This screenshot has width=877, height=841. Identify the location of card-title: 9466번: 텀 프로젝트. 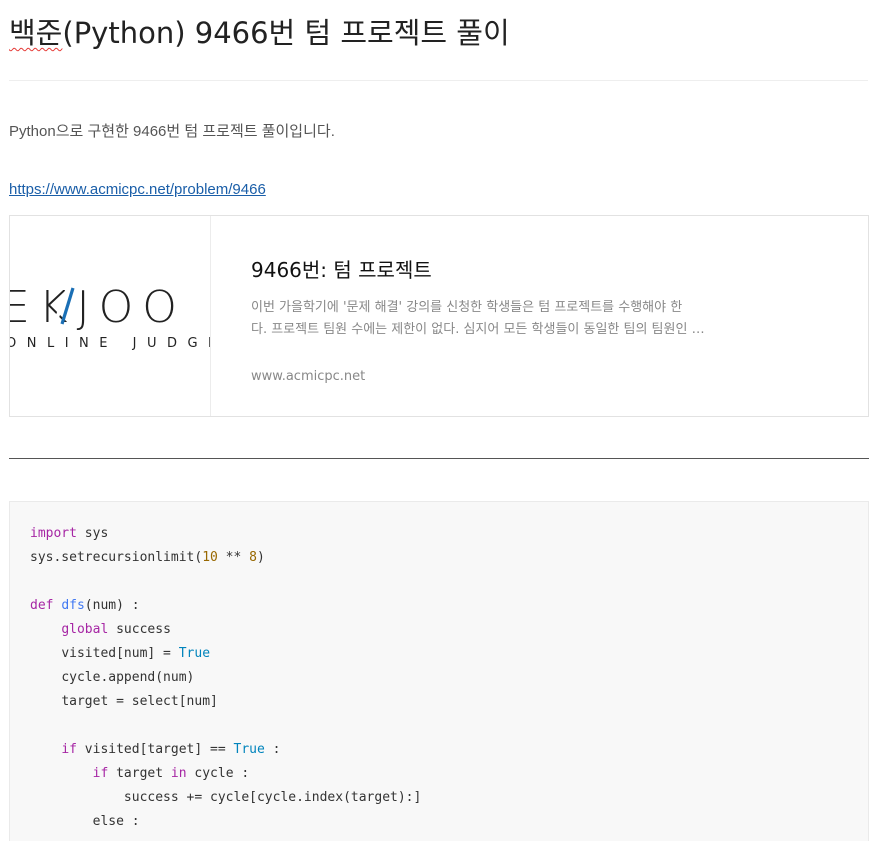
(341, 270).